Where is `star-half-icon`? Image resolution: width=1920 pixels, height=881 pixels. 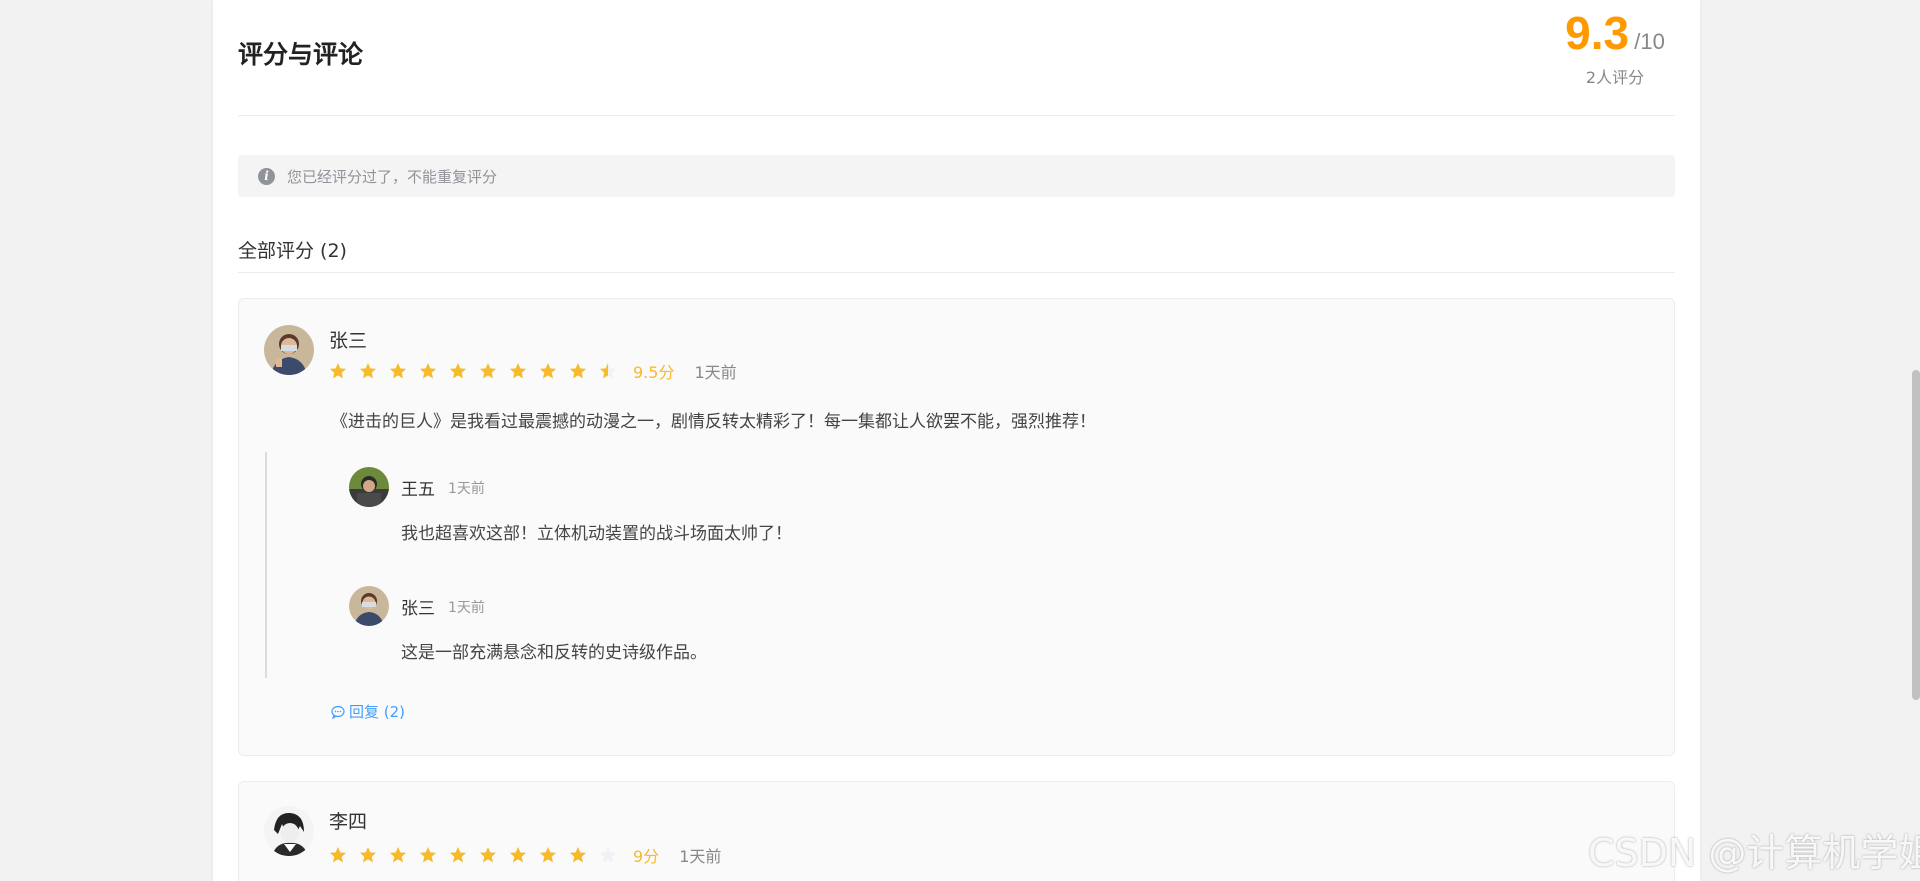 star-half-icon is located at coordinates (608, 371).